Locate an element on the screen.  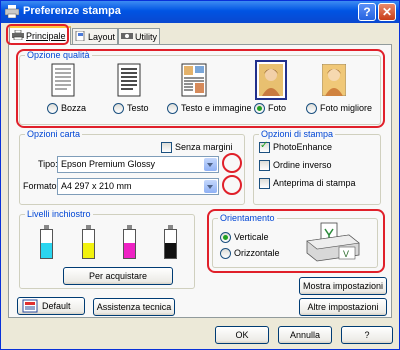
quality-radio-testo-immagine is located at coordinates (172, 108).